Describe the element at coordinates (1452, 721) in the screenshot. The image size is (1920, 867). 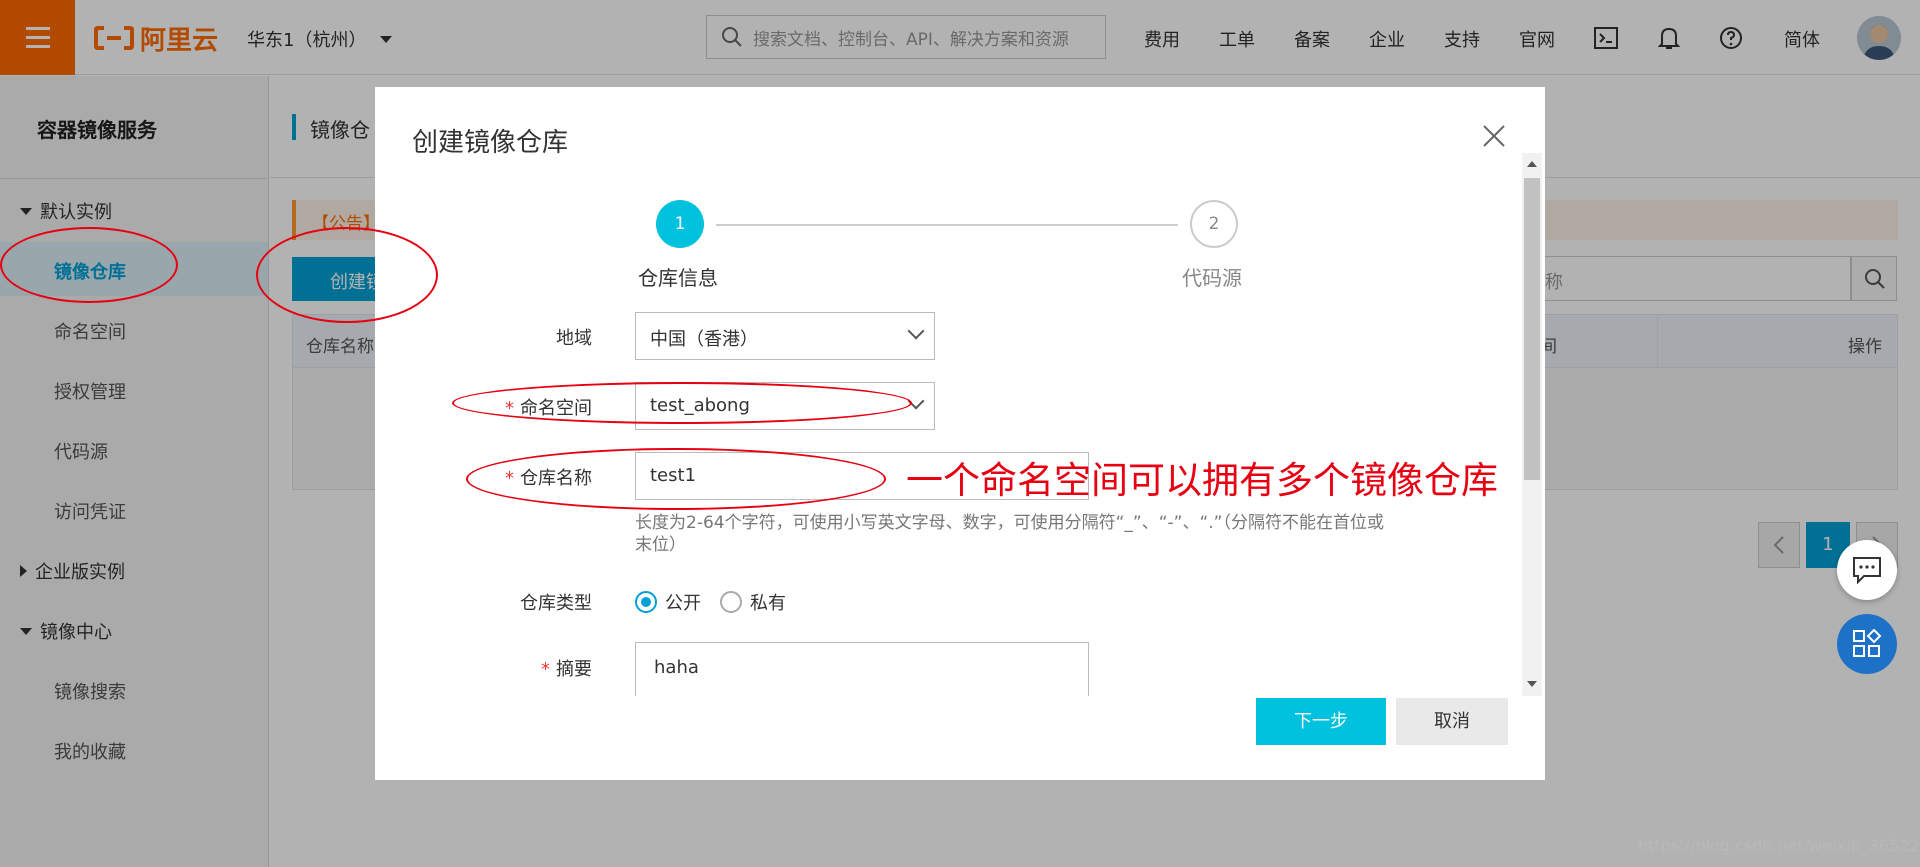
I see `cancel-button: 取消` at that location.